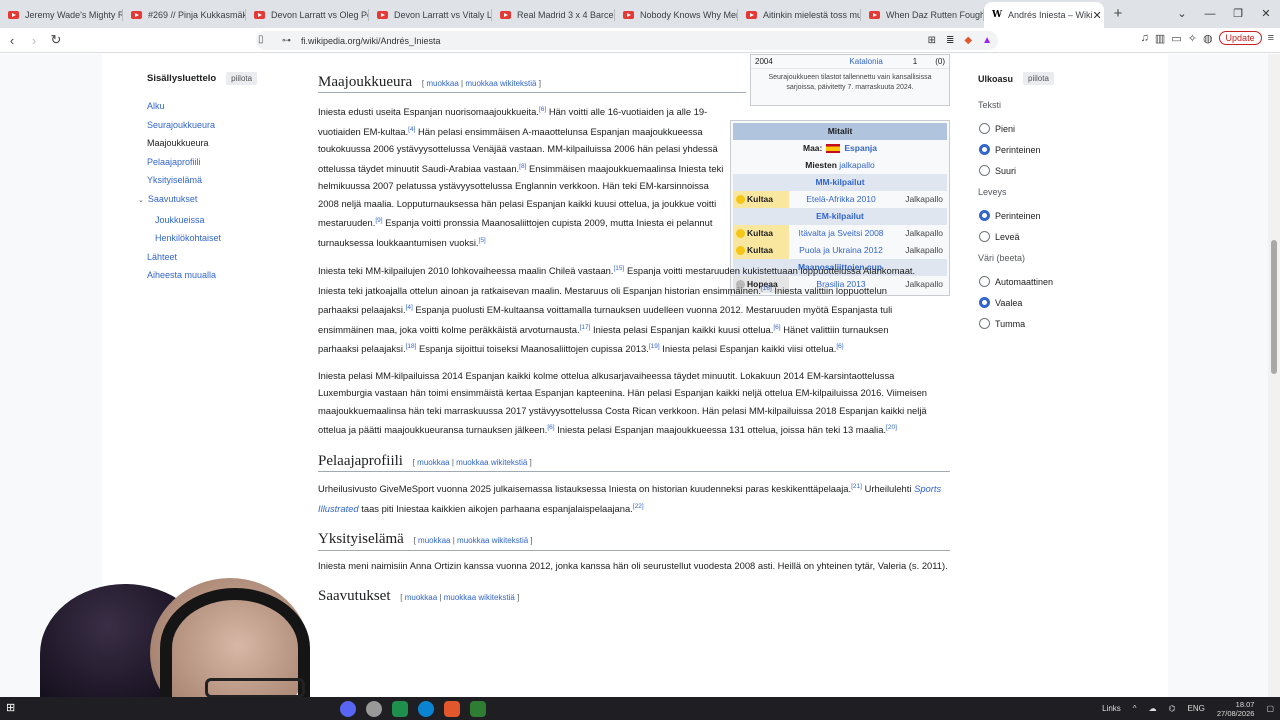  What do you see at coordinates (987, 40) in the screenshot?
I see `brave-rewards-icon: ▲` at bounding box center [987, 40].